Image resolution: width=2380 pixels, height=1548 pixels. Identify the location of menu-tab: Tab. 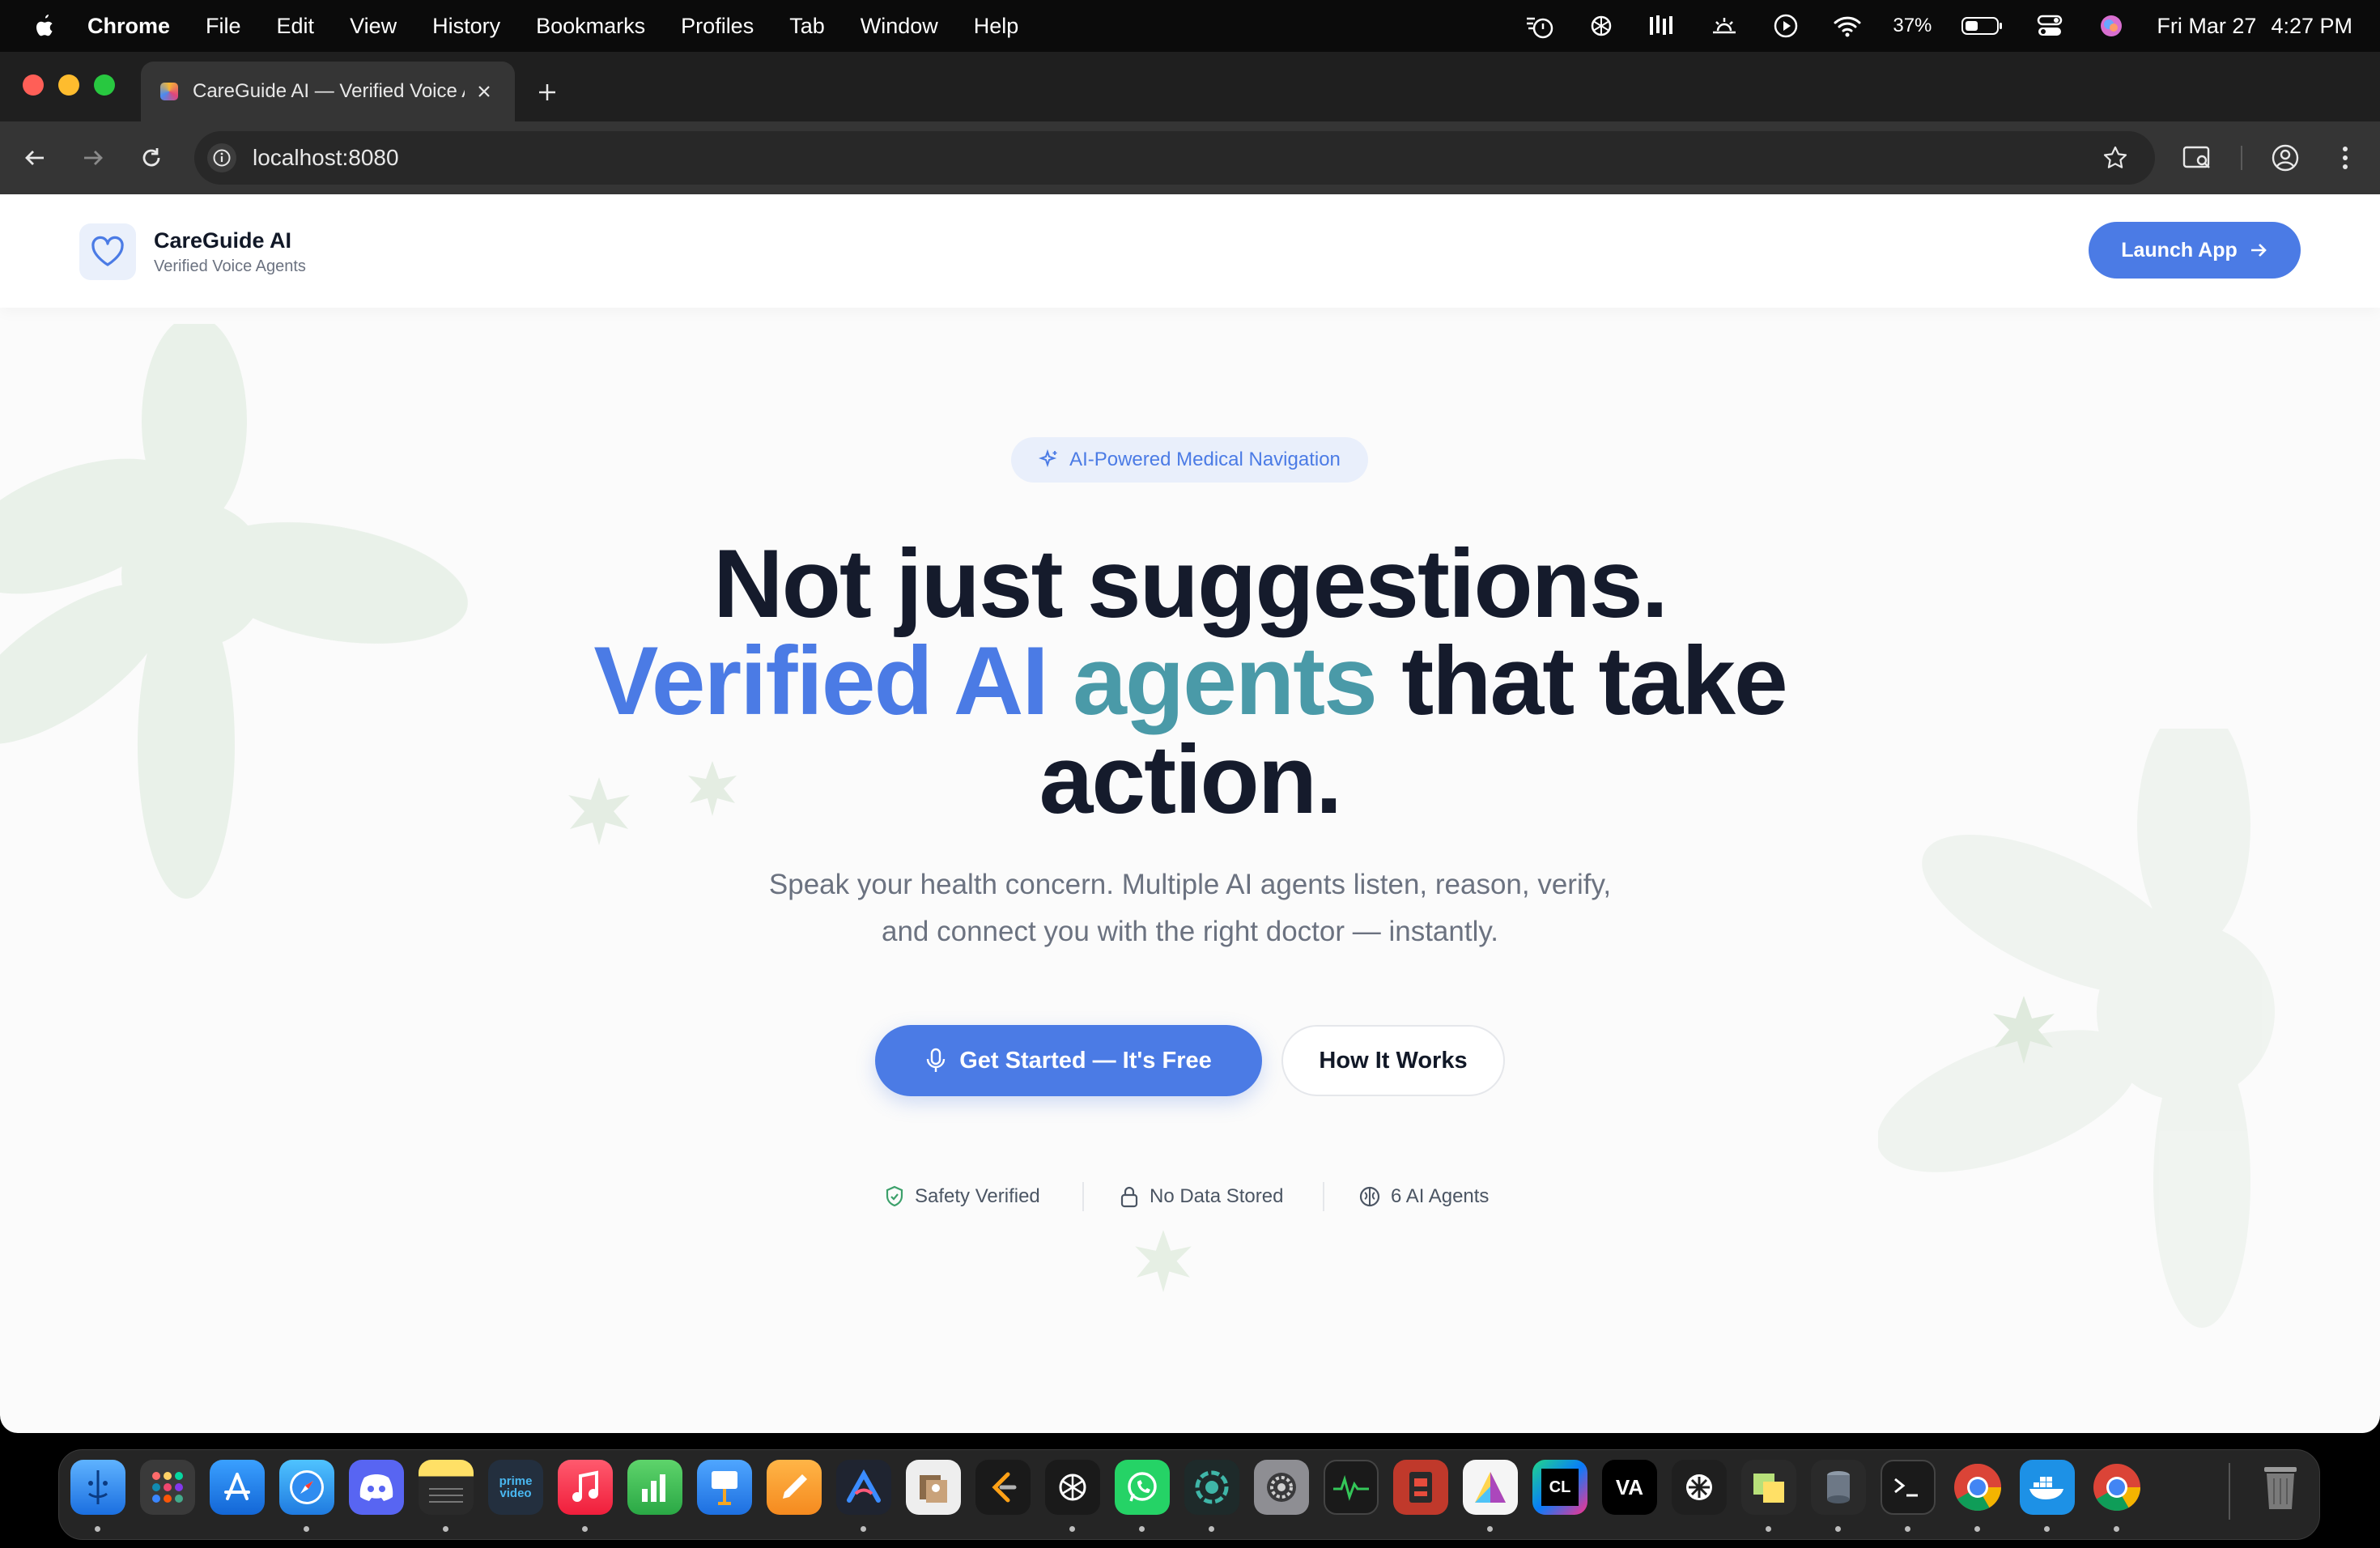
(807, 27).